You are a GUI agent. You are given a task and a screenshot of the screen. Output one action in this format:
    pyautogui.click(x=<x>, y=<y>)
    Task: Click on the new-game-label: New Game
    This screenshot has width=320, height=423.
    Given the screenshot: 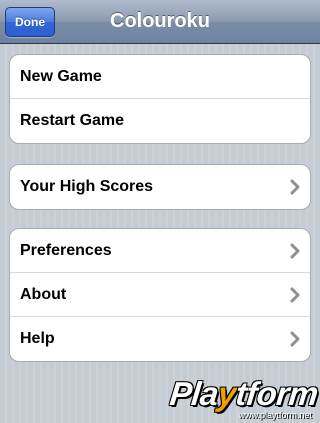 What is the action you would take?
    pyautogui.click(x=61, y=76)
    